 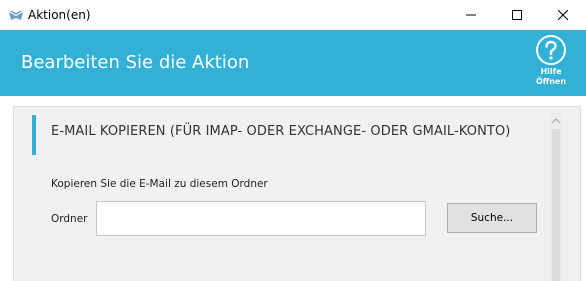 I want to click on minimize-button, so click(x=471, y=15).